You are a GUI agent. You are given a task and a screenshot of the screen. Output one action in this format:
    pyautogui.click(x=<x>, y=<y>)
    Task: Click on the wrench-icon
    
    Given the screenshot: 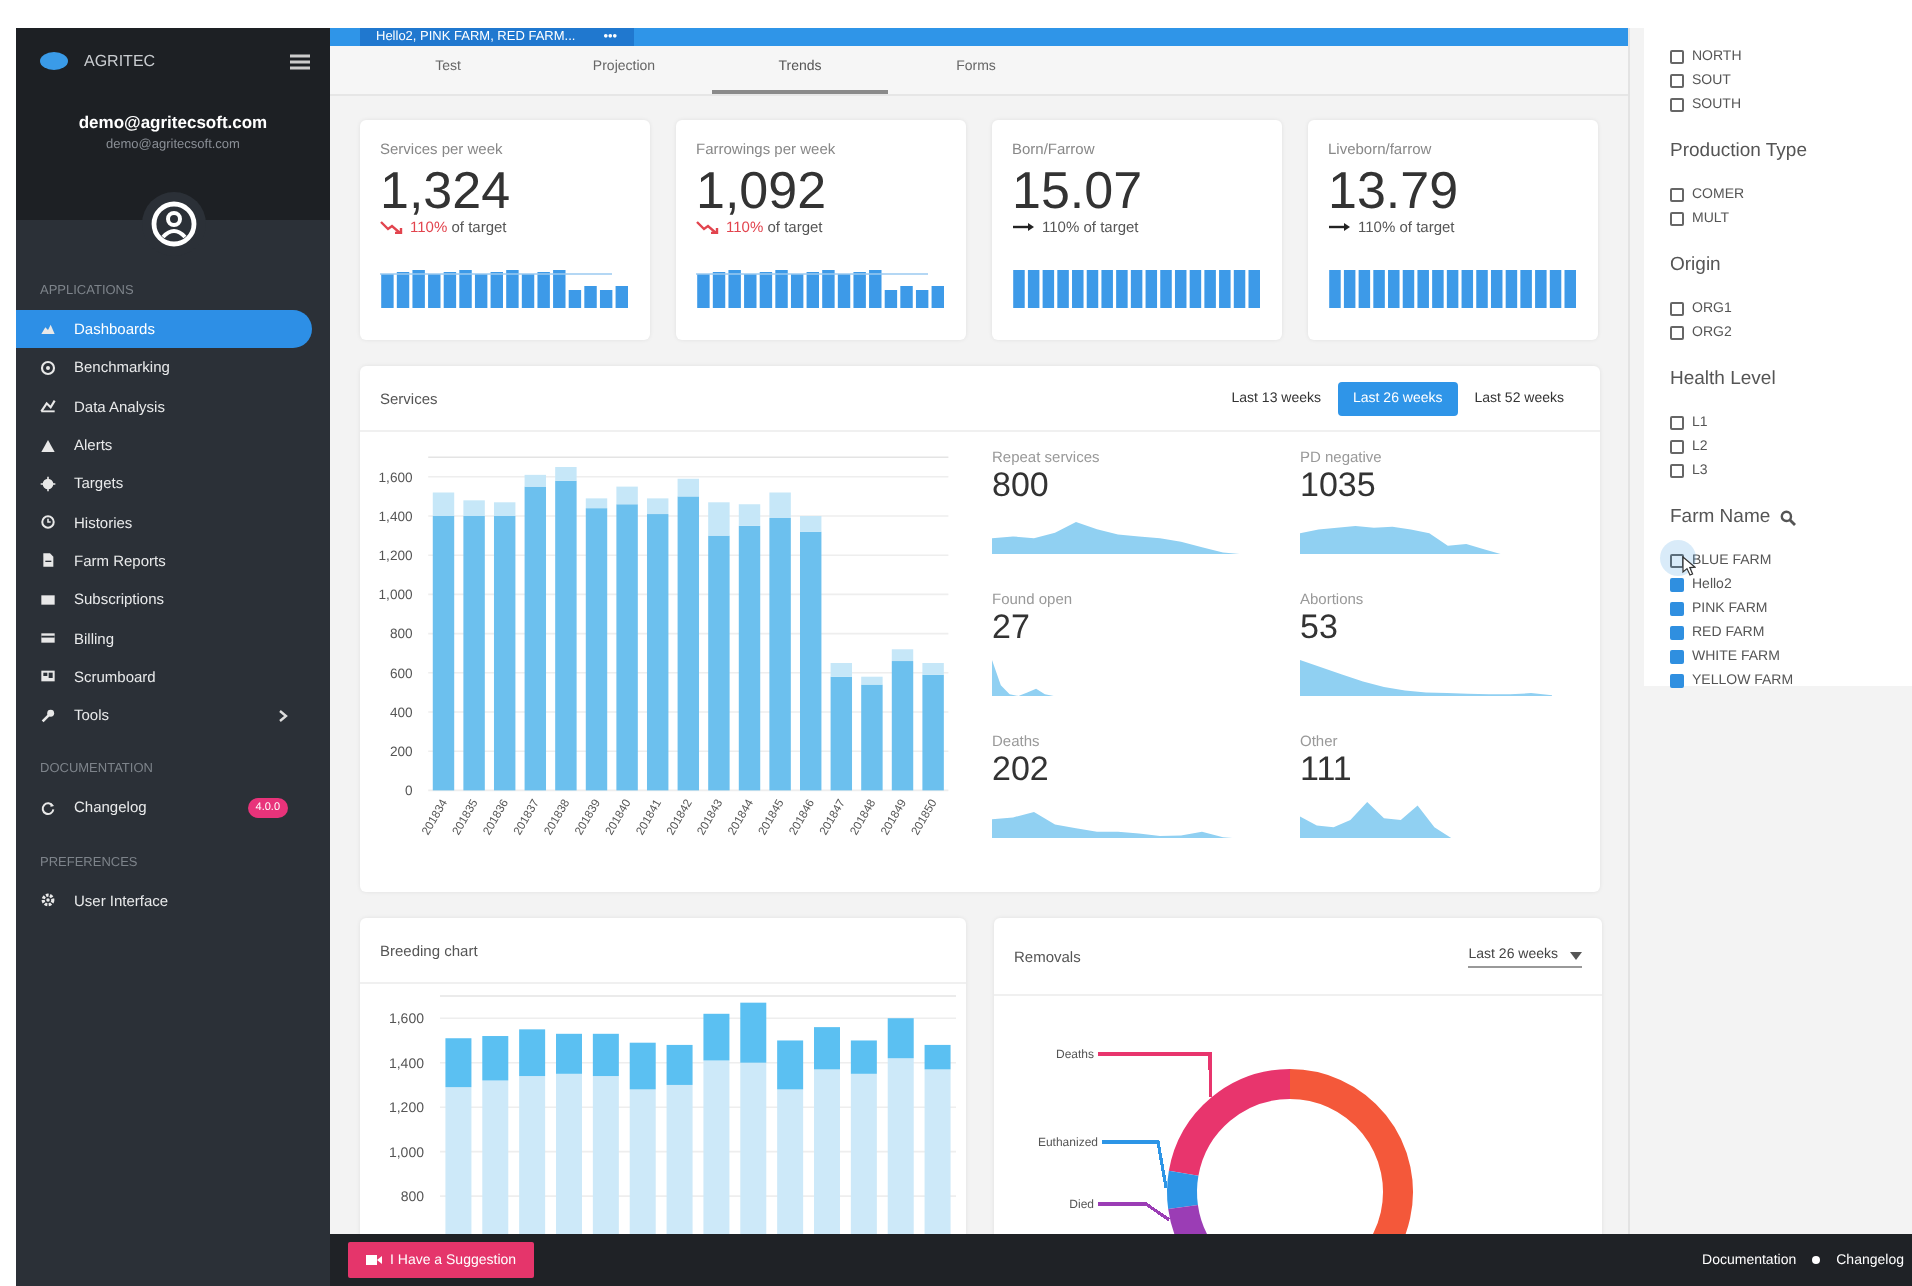 What is the action you would take?
    pyautogui.click(x=48, y=715)
    